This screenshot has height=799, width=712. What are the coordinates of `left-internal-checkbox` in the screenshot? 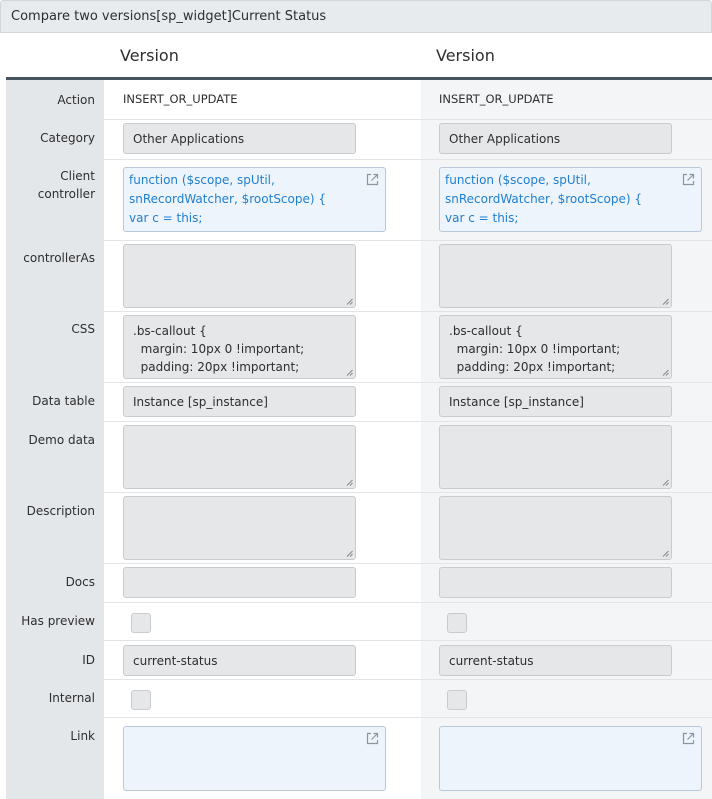 It's located at (141, 700).